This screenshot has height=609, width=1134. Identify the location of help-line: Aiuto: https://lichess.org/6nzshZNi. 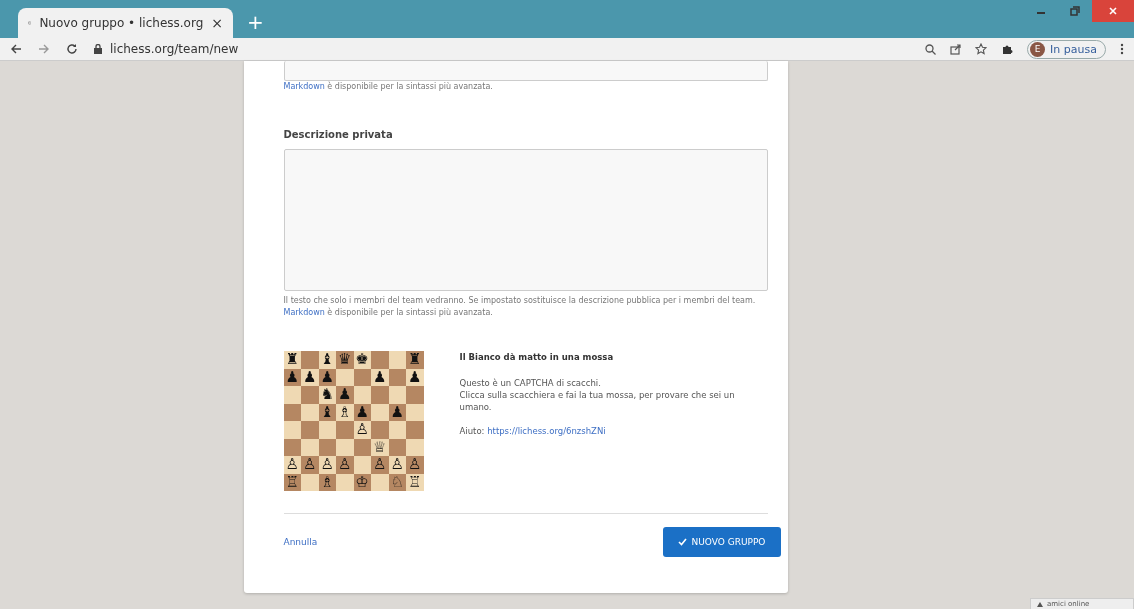
(533, 431).